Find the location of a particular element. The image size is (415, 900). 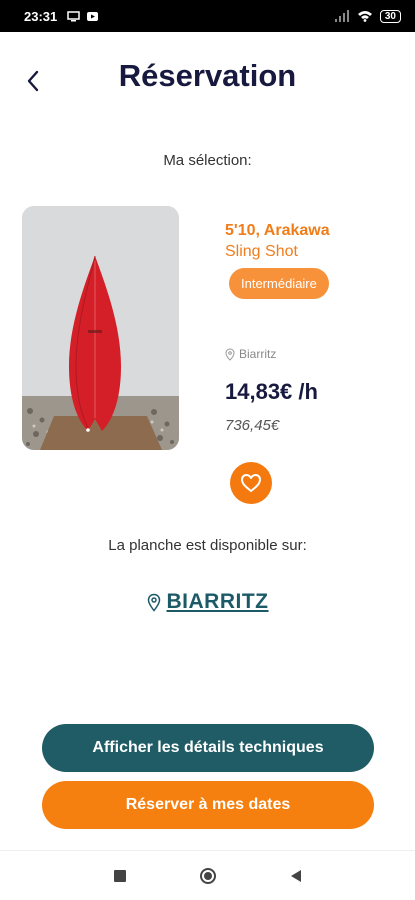

surfboard-photo is located at coordinates (100, 328).